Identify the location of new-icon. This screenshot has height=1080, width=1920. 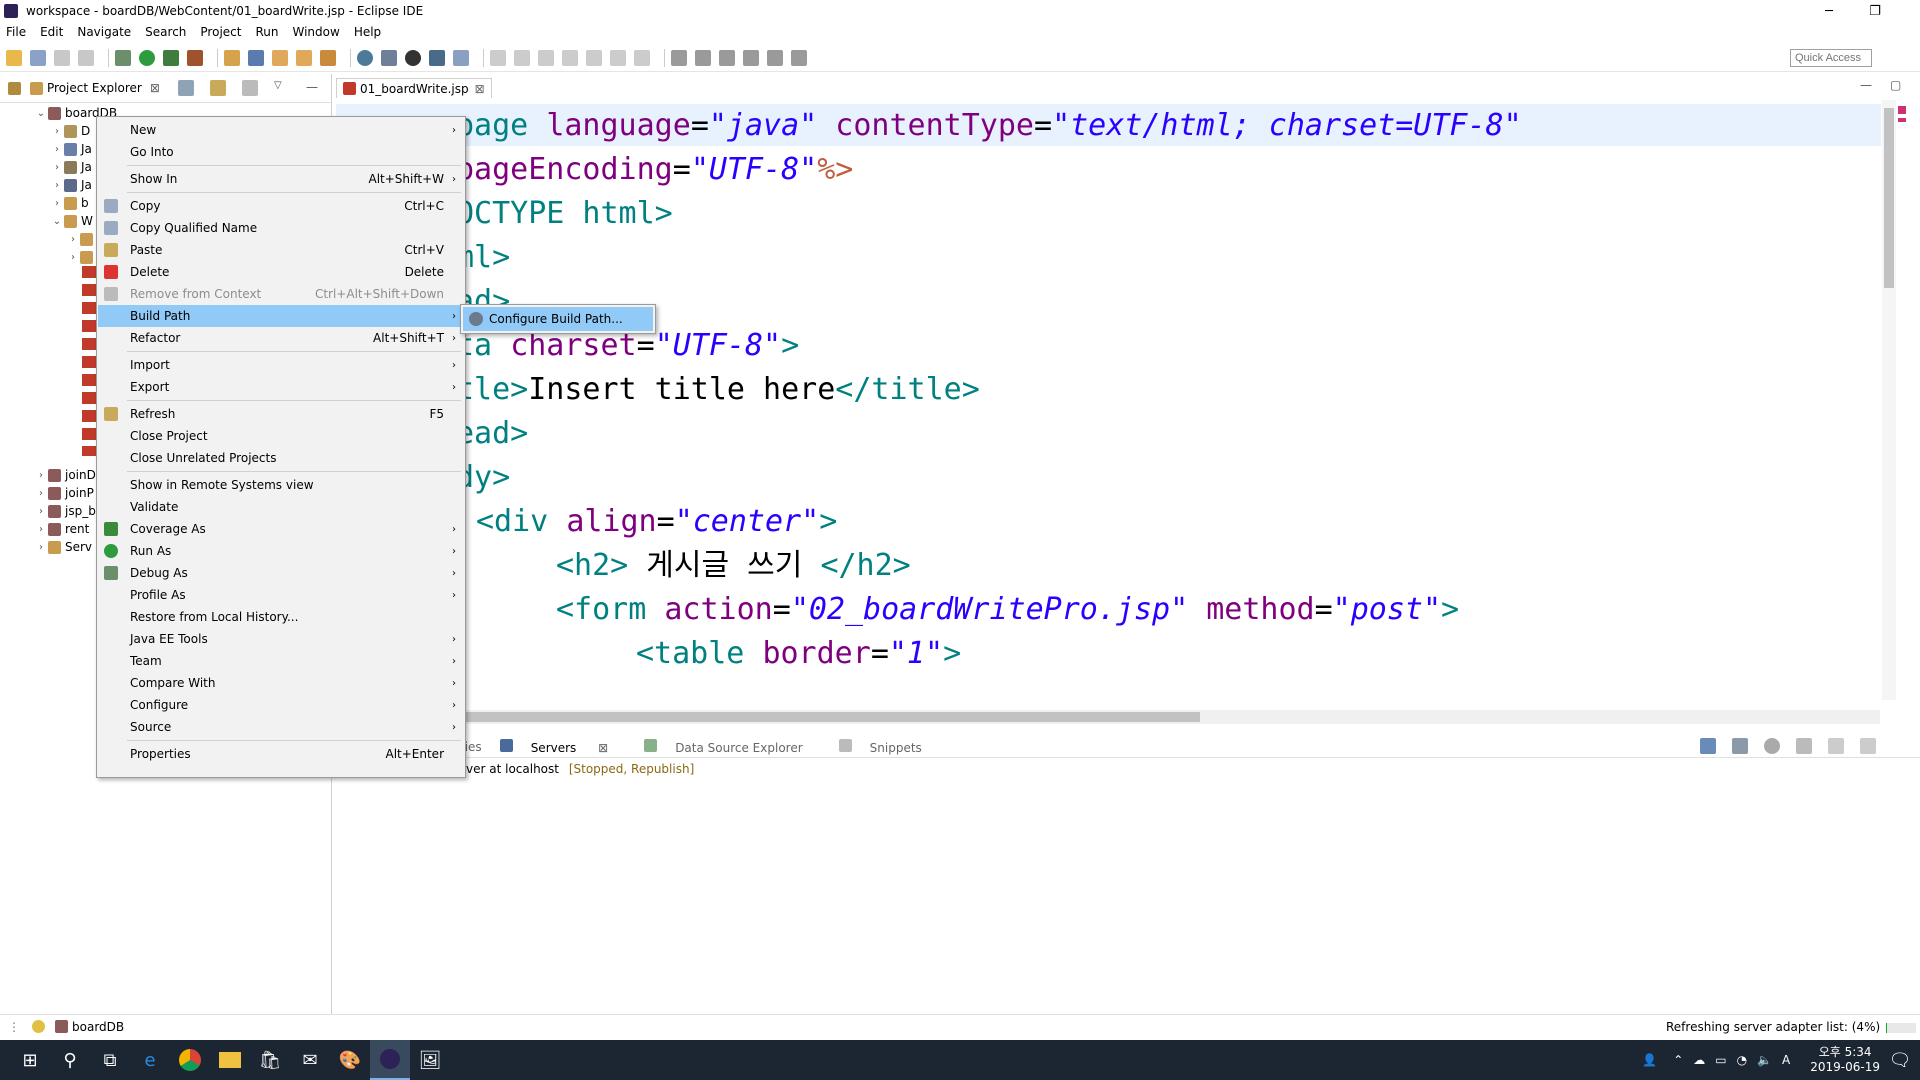
(14, 57).